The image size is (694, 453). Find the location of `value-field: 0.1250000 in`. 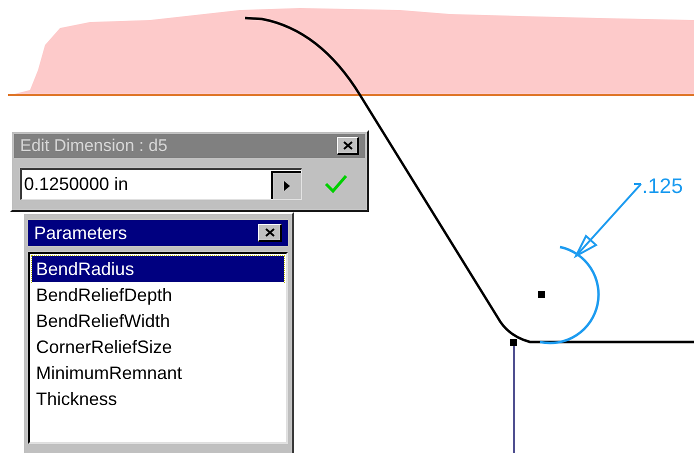

value-field: 0.1250000 in is located at coordinates (161, 184).